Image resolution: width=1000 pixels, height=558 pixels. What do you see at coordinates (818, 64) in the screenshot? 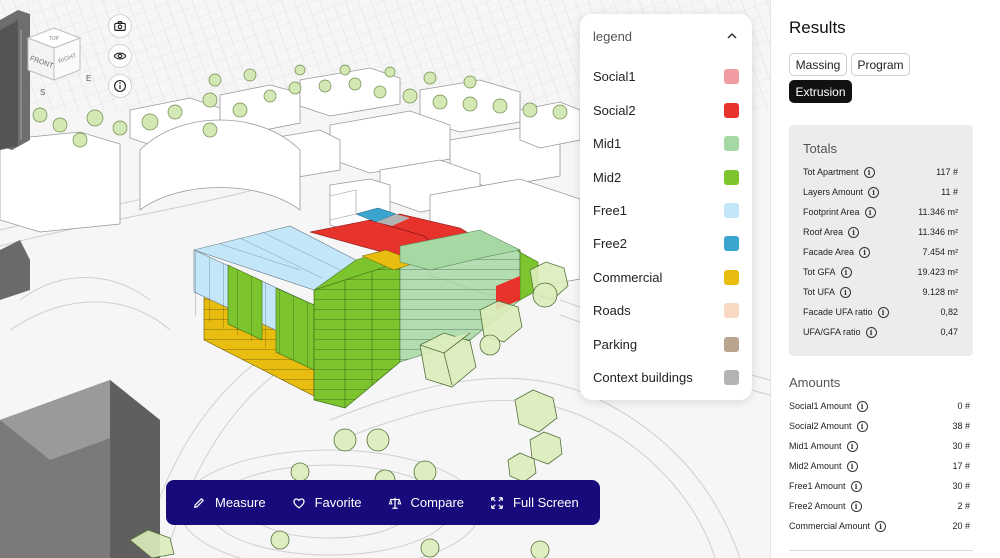
I see `tab-massing: Massing` at bounding box center [818, 64].